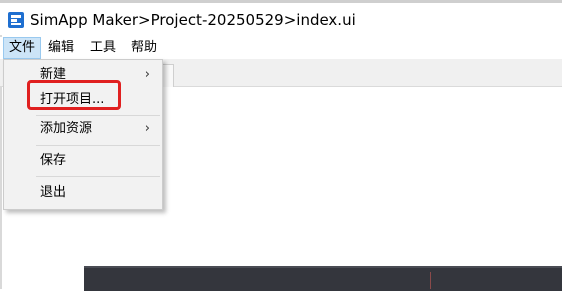  I want to click on highlight-box, so click(74, 95).